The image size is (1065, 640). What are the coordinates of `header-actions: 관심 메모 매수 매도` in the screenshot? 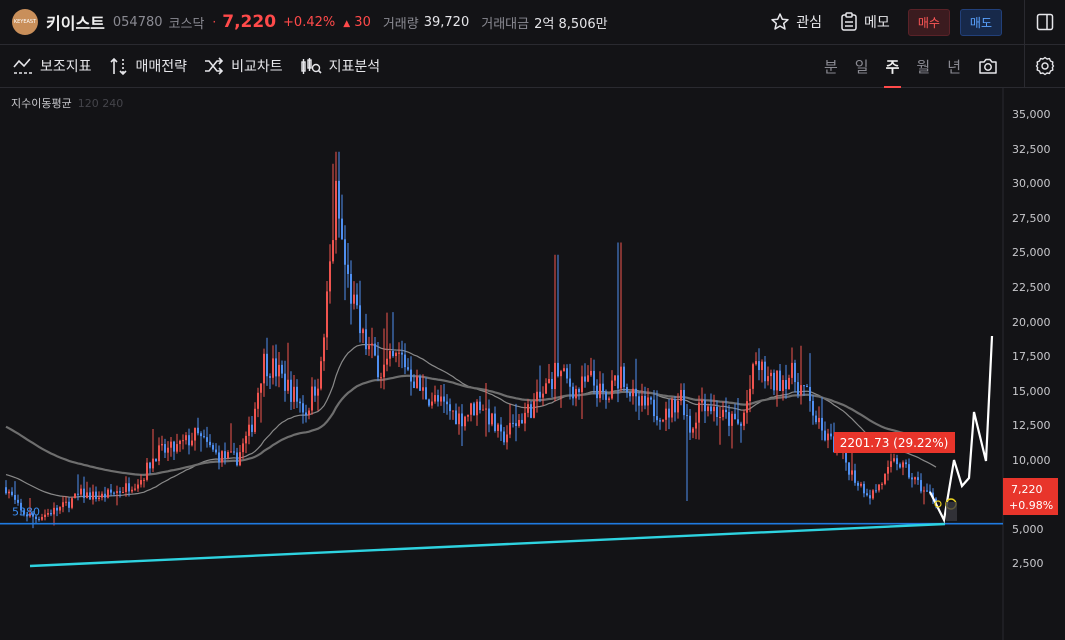 It's located at (917, 22).